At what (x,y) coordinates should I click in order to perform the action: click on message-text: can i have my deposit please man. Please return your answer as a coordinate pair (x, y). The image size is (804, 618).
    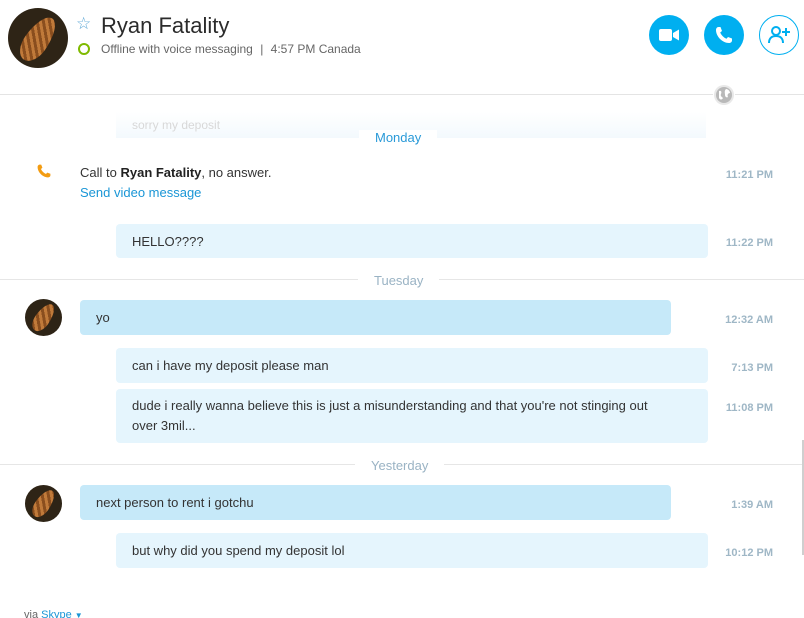
    Looking at the image, I should click on (230, 365).